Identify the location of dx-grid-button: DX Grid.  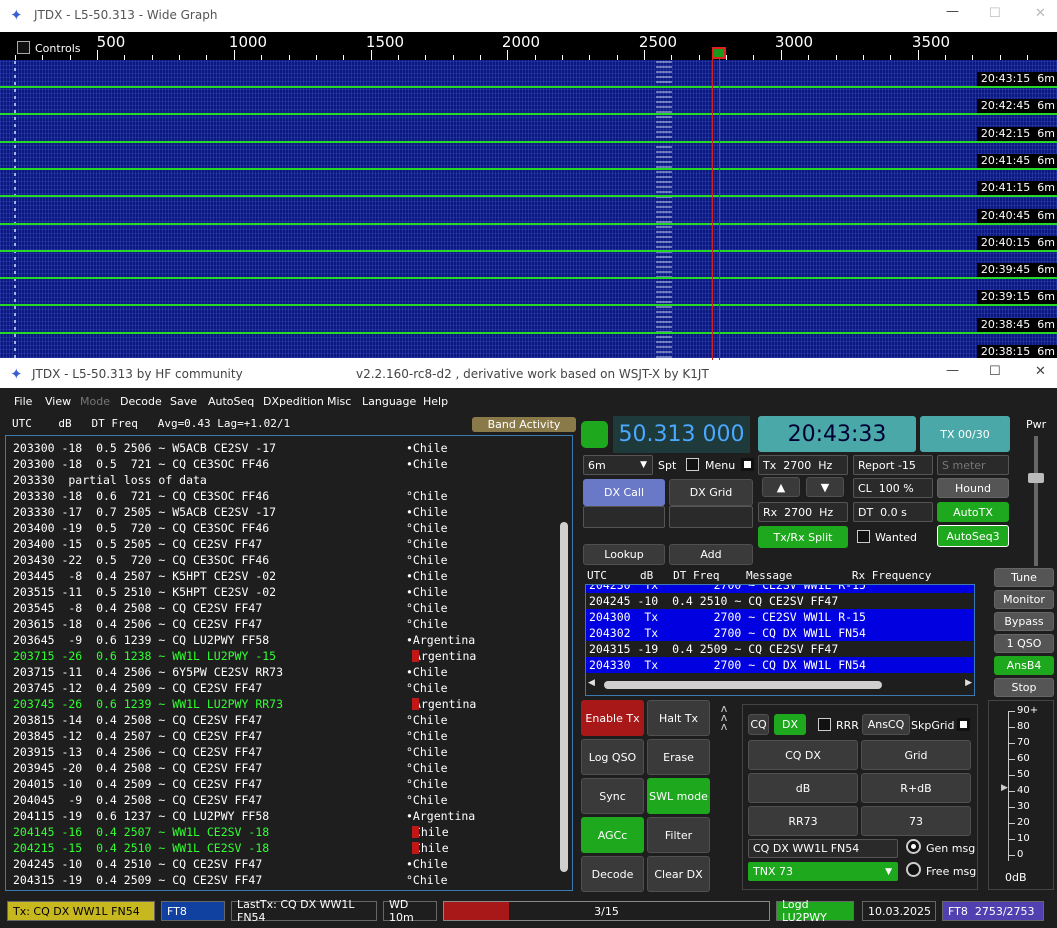
(711, 492).